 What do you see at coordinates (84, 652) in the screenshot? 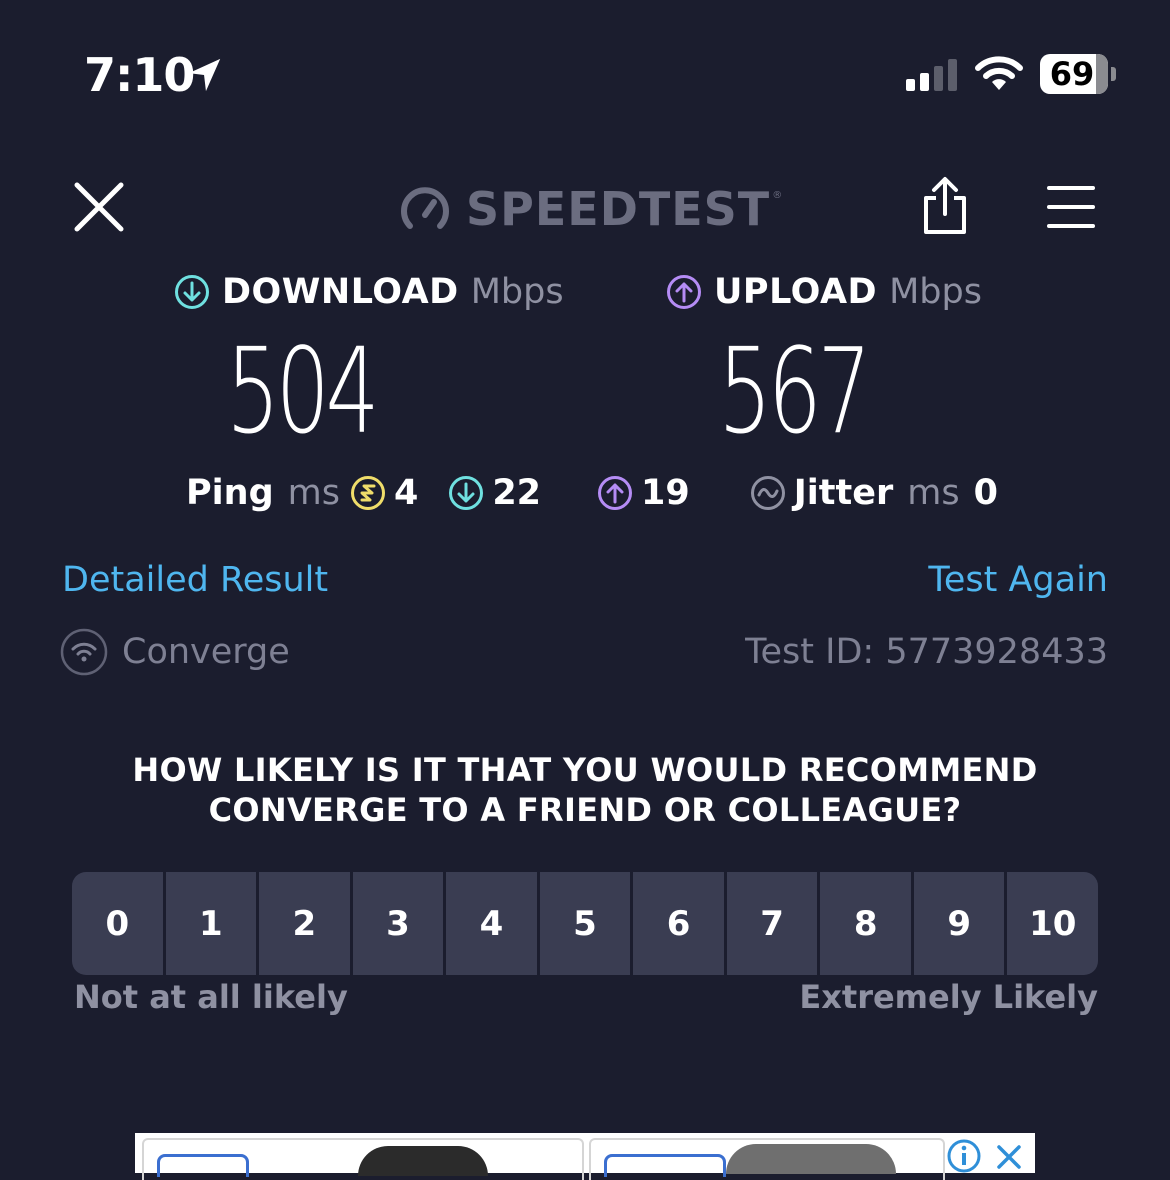
I see `wifi-provider-icon` at bounding box center [84, 652].